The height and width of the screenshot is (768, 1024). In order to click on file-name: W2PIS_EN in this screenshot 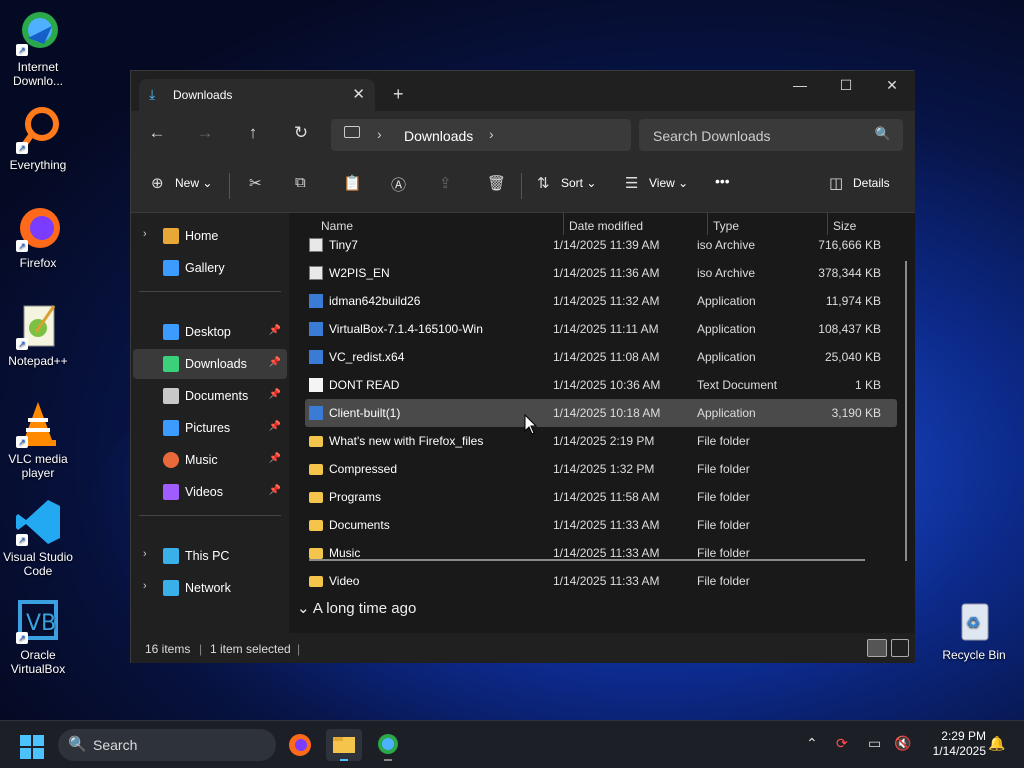, I will do `click(359, 273)`.